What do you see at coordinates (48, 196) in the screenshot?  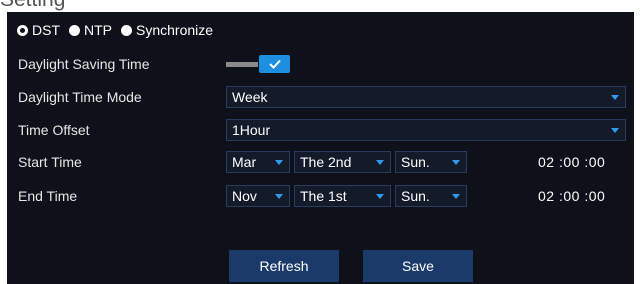 I see `end-time-label: End Time` at bounding box center [48, 196].